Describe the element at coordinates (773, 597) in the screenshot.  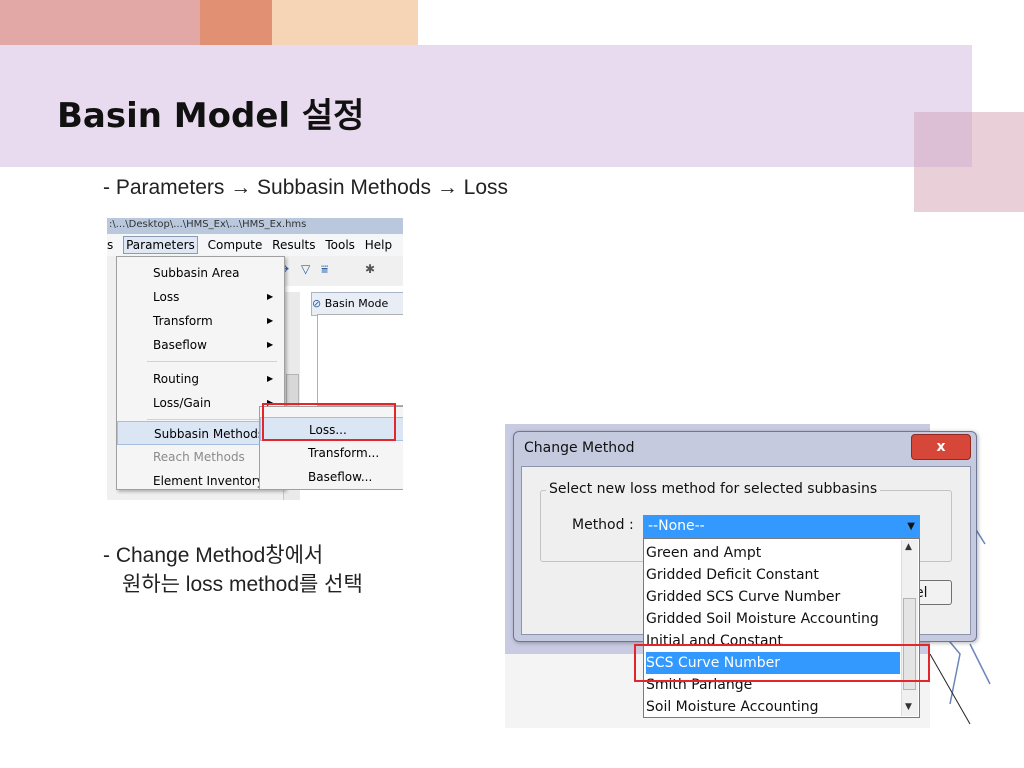
I see `option-gridded-scs-curve-number: Gridded SCS Curve Number` at that location.